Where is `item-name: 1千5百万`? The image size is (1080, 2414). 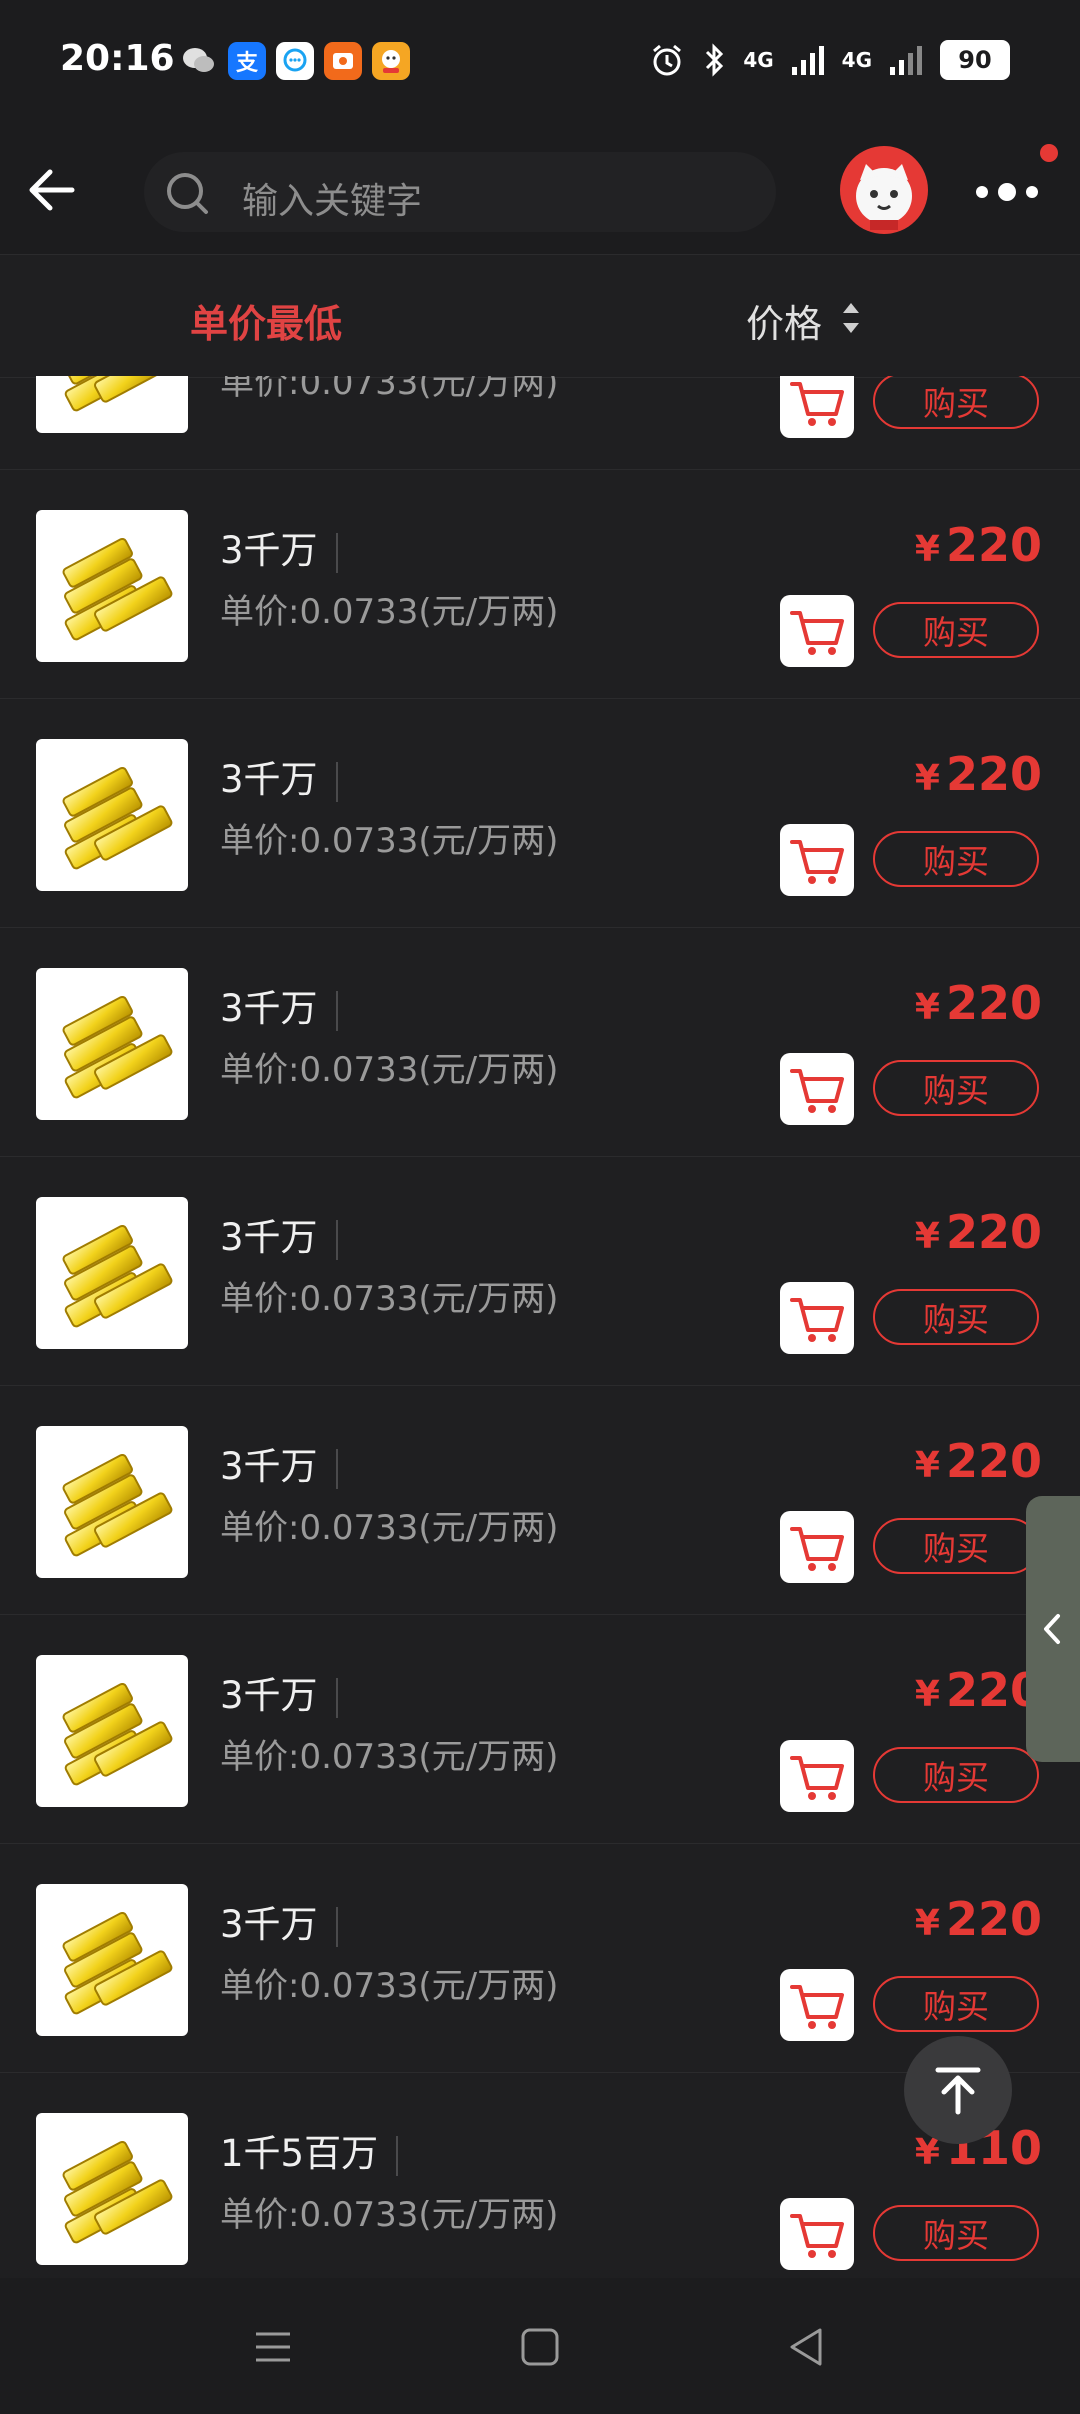
item-name: 1千5百万 is located at coordinates (309, 2150).